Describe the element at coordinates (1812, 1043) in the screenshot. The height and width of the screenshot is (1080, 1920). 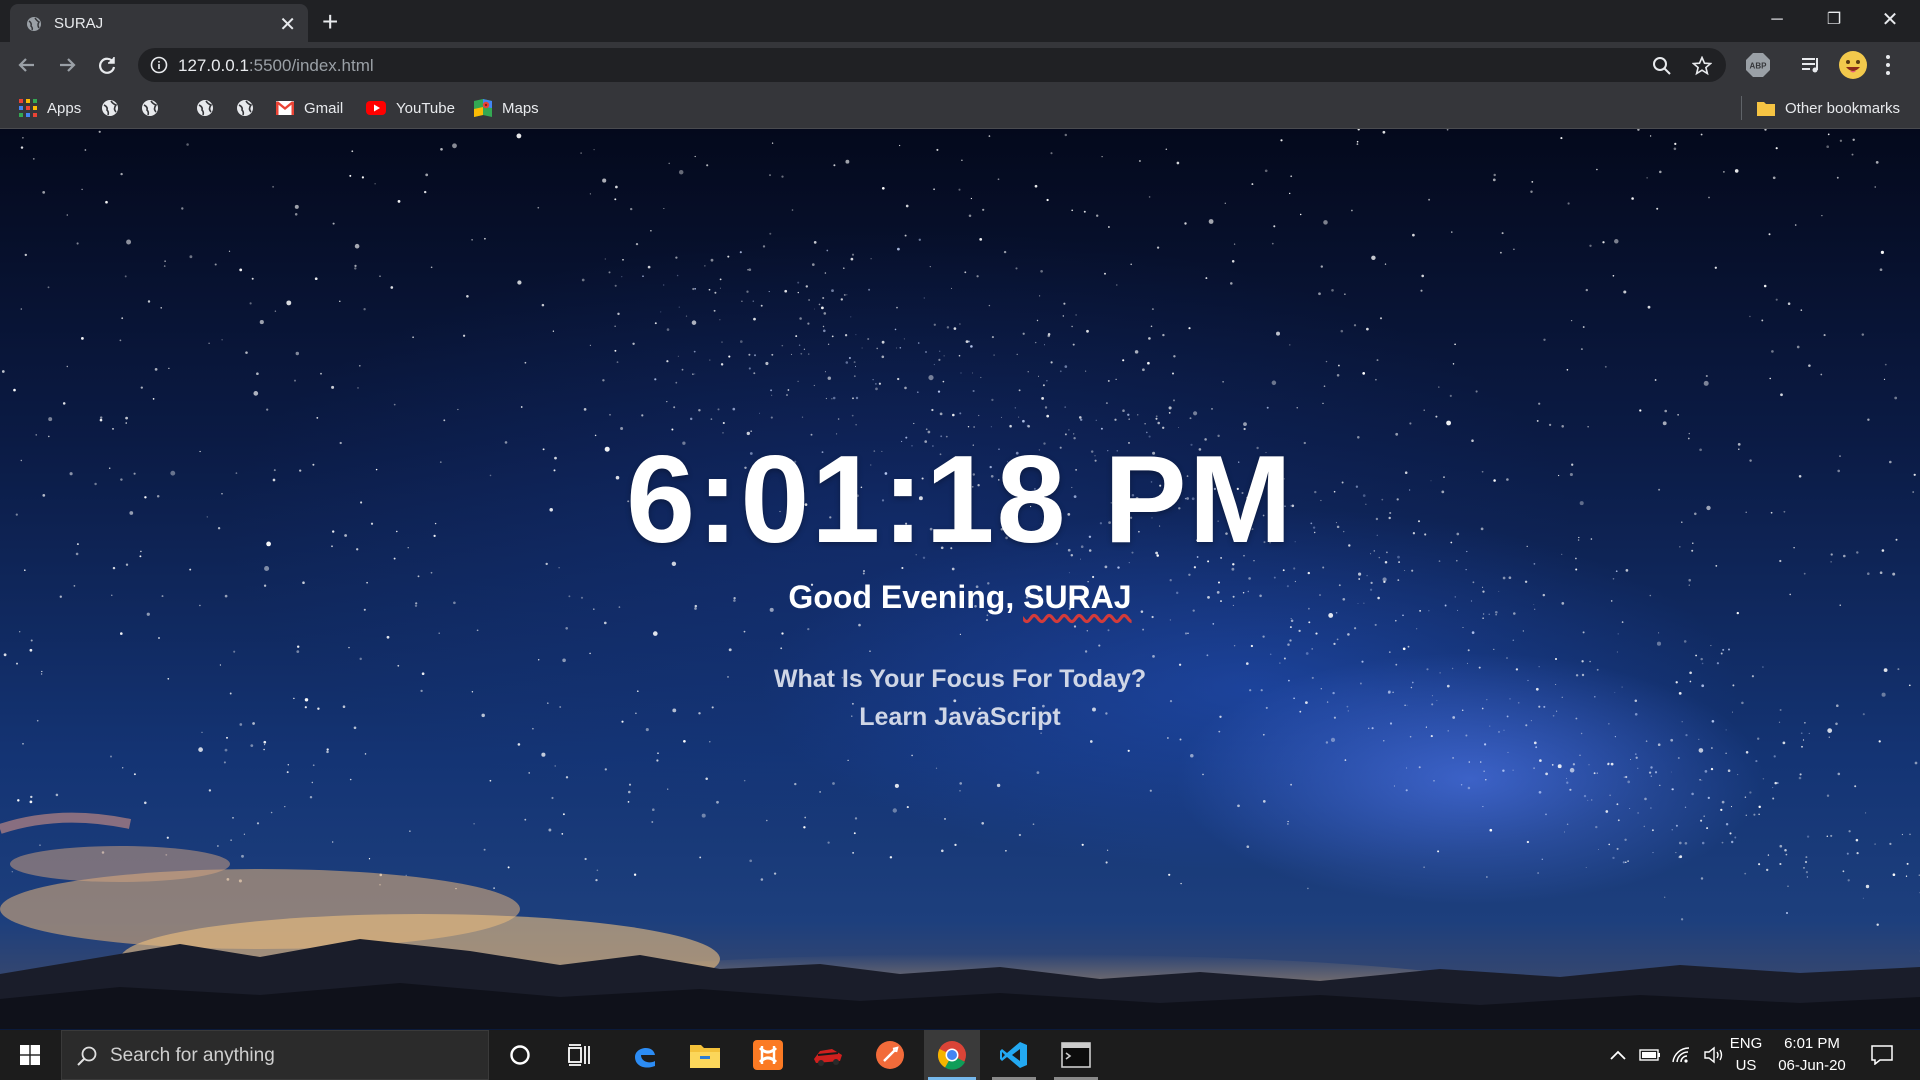
I see `taskbar-time: 6:01 PM` at that location.